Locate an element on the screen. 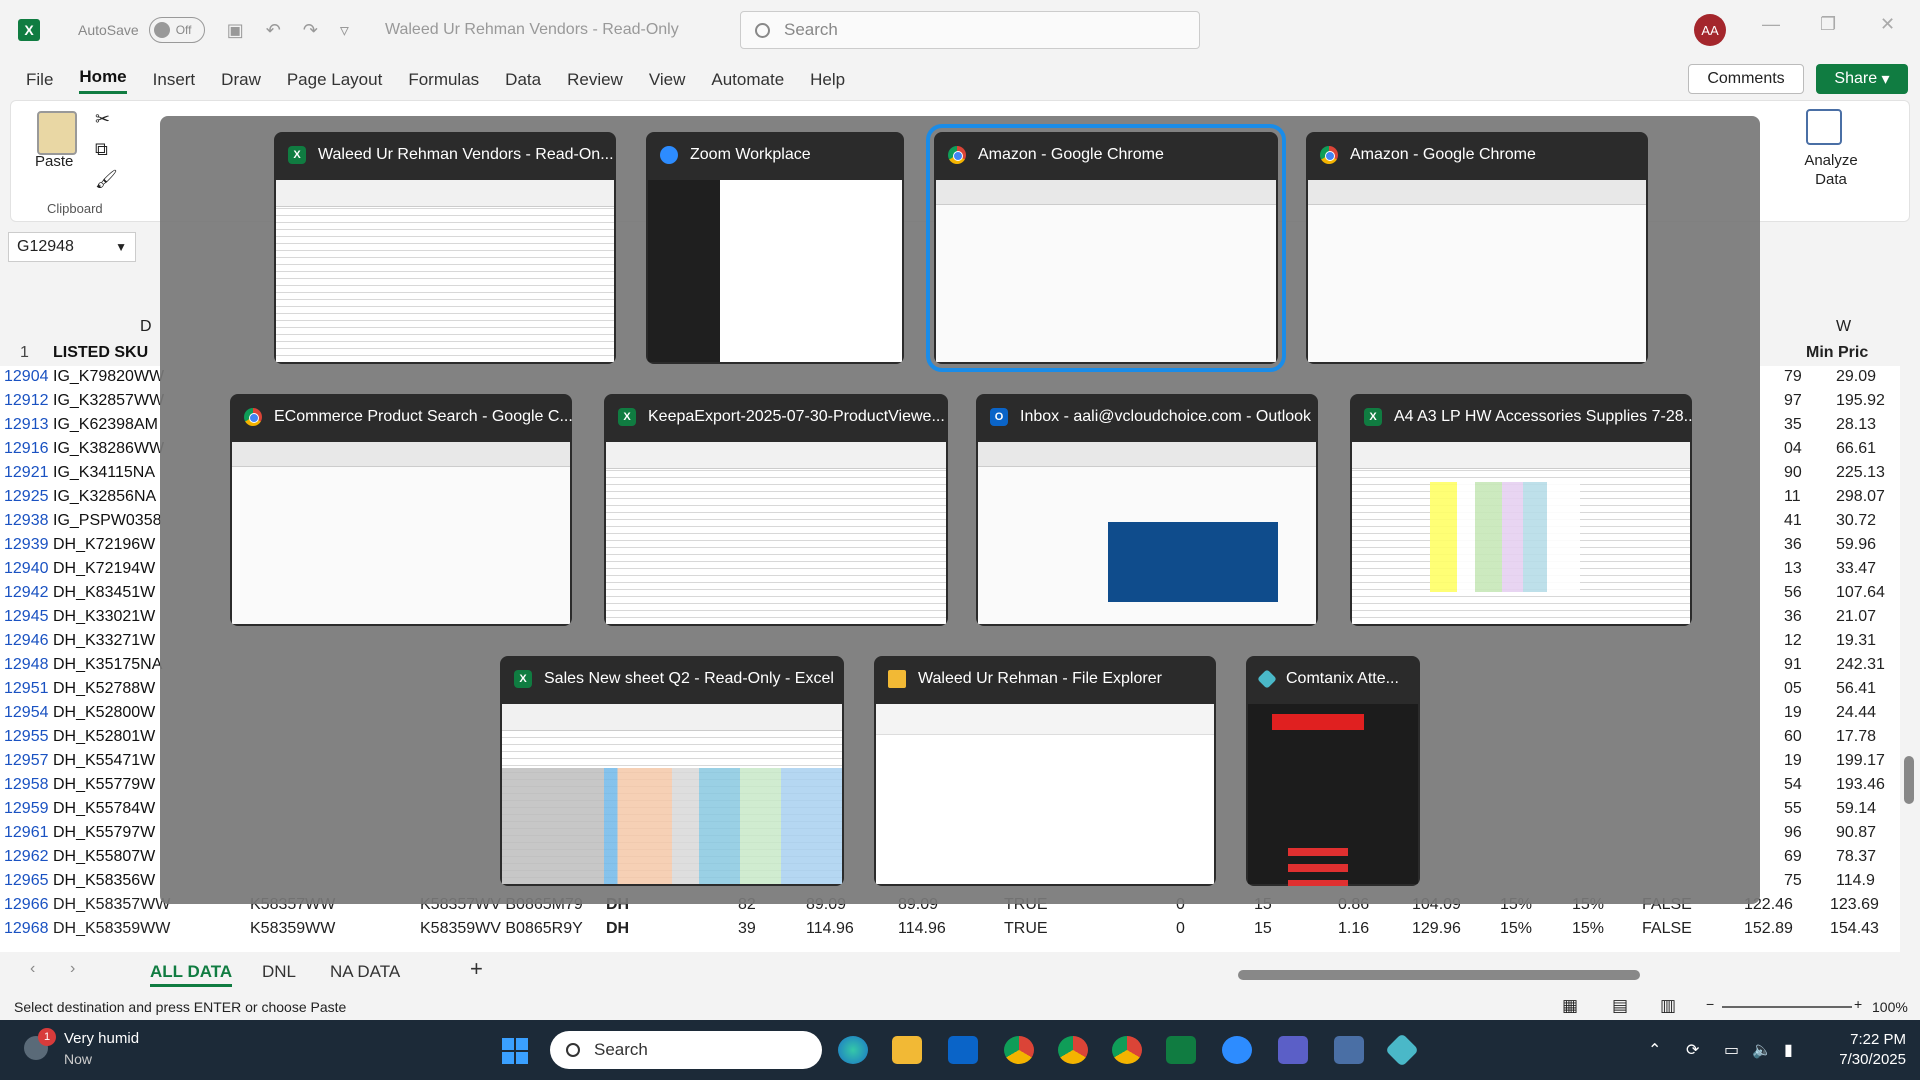 This screenshot has width=1920, height=1080. clock: 7:22 PM 7/30/2025 is located at coordinates (1862, 1050).